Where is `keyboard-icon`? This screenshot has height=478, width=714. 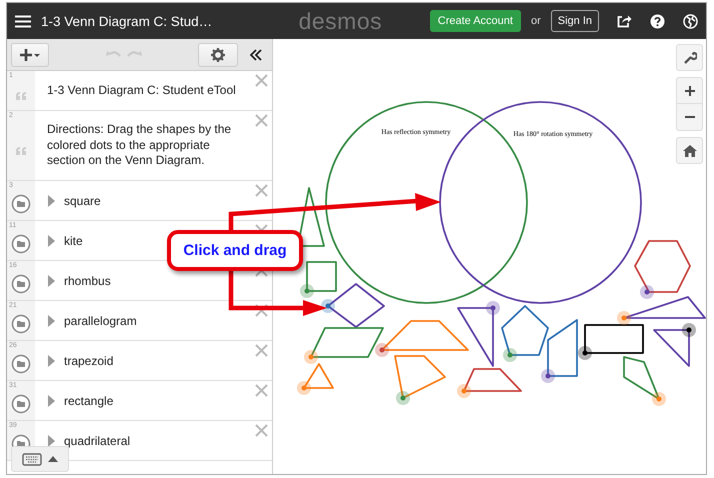
keyboard-icon is located at coordinates (32, 459).